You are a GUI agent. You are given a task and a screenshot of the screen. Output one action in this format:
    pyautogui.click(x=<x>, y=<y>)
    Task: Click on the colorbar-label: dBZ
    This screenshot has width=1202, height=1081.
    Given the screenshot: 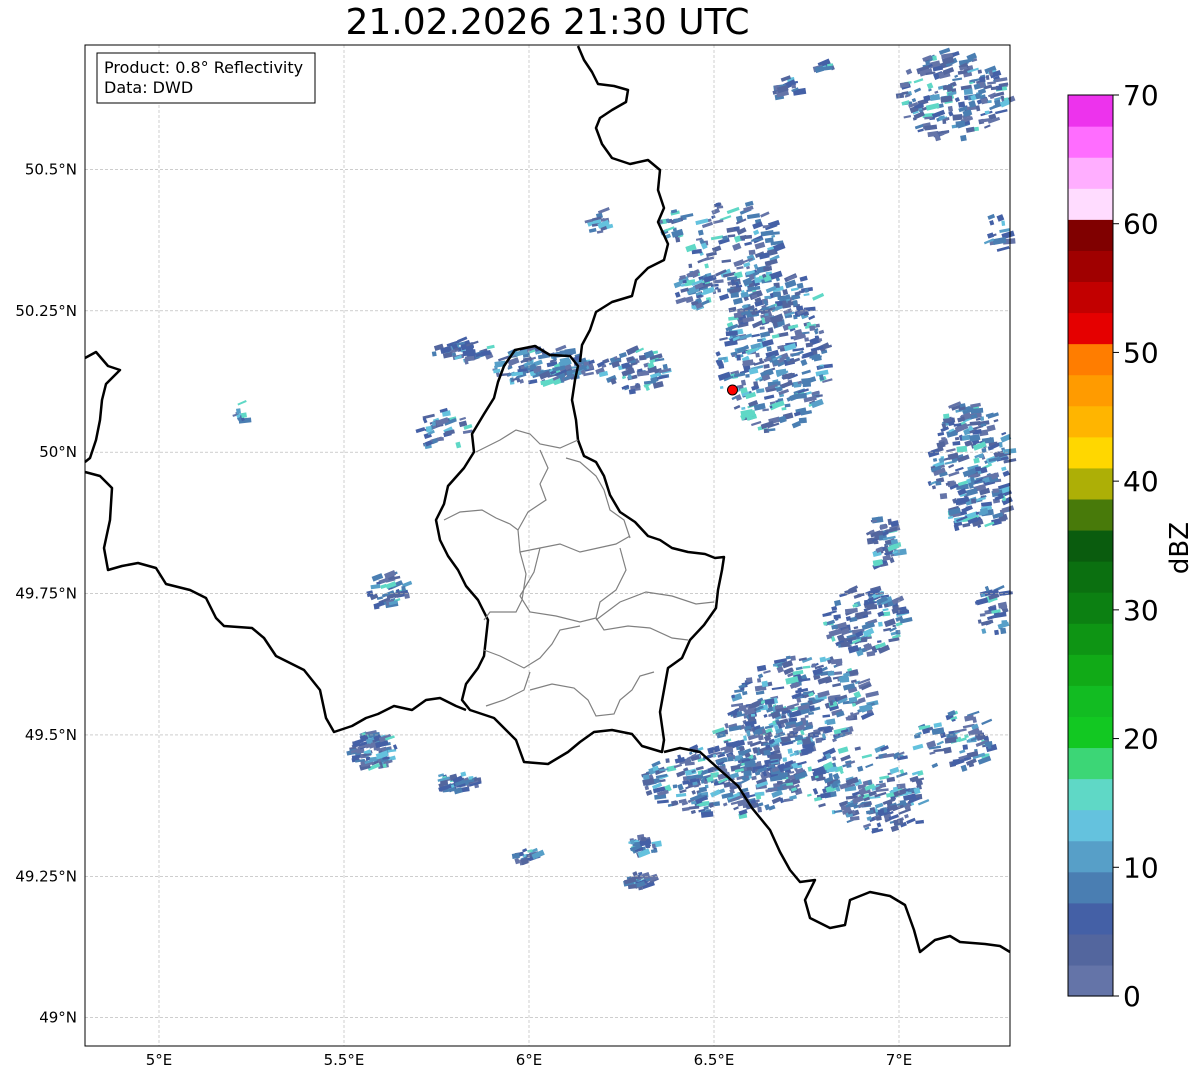 What is the action you would take?
    pyautogui.click(x=1180, y=548)
    